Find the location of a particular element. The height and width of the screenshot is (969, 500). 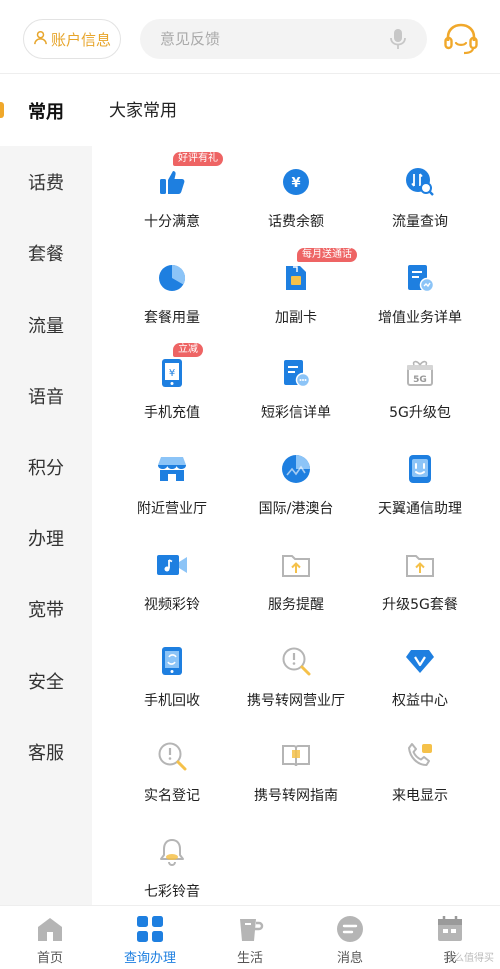

tile-label: 国际/港澳台 is located at coordinates (296, 509).